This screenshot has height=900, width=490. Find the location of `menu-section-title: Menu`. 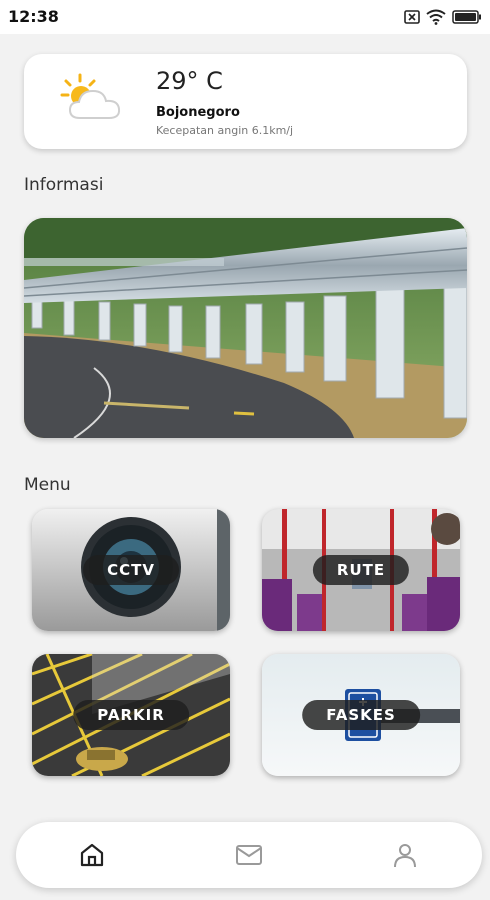

menu-section-title: Menu is located at coordinates (47, 485).